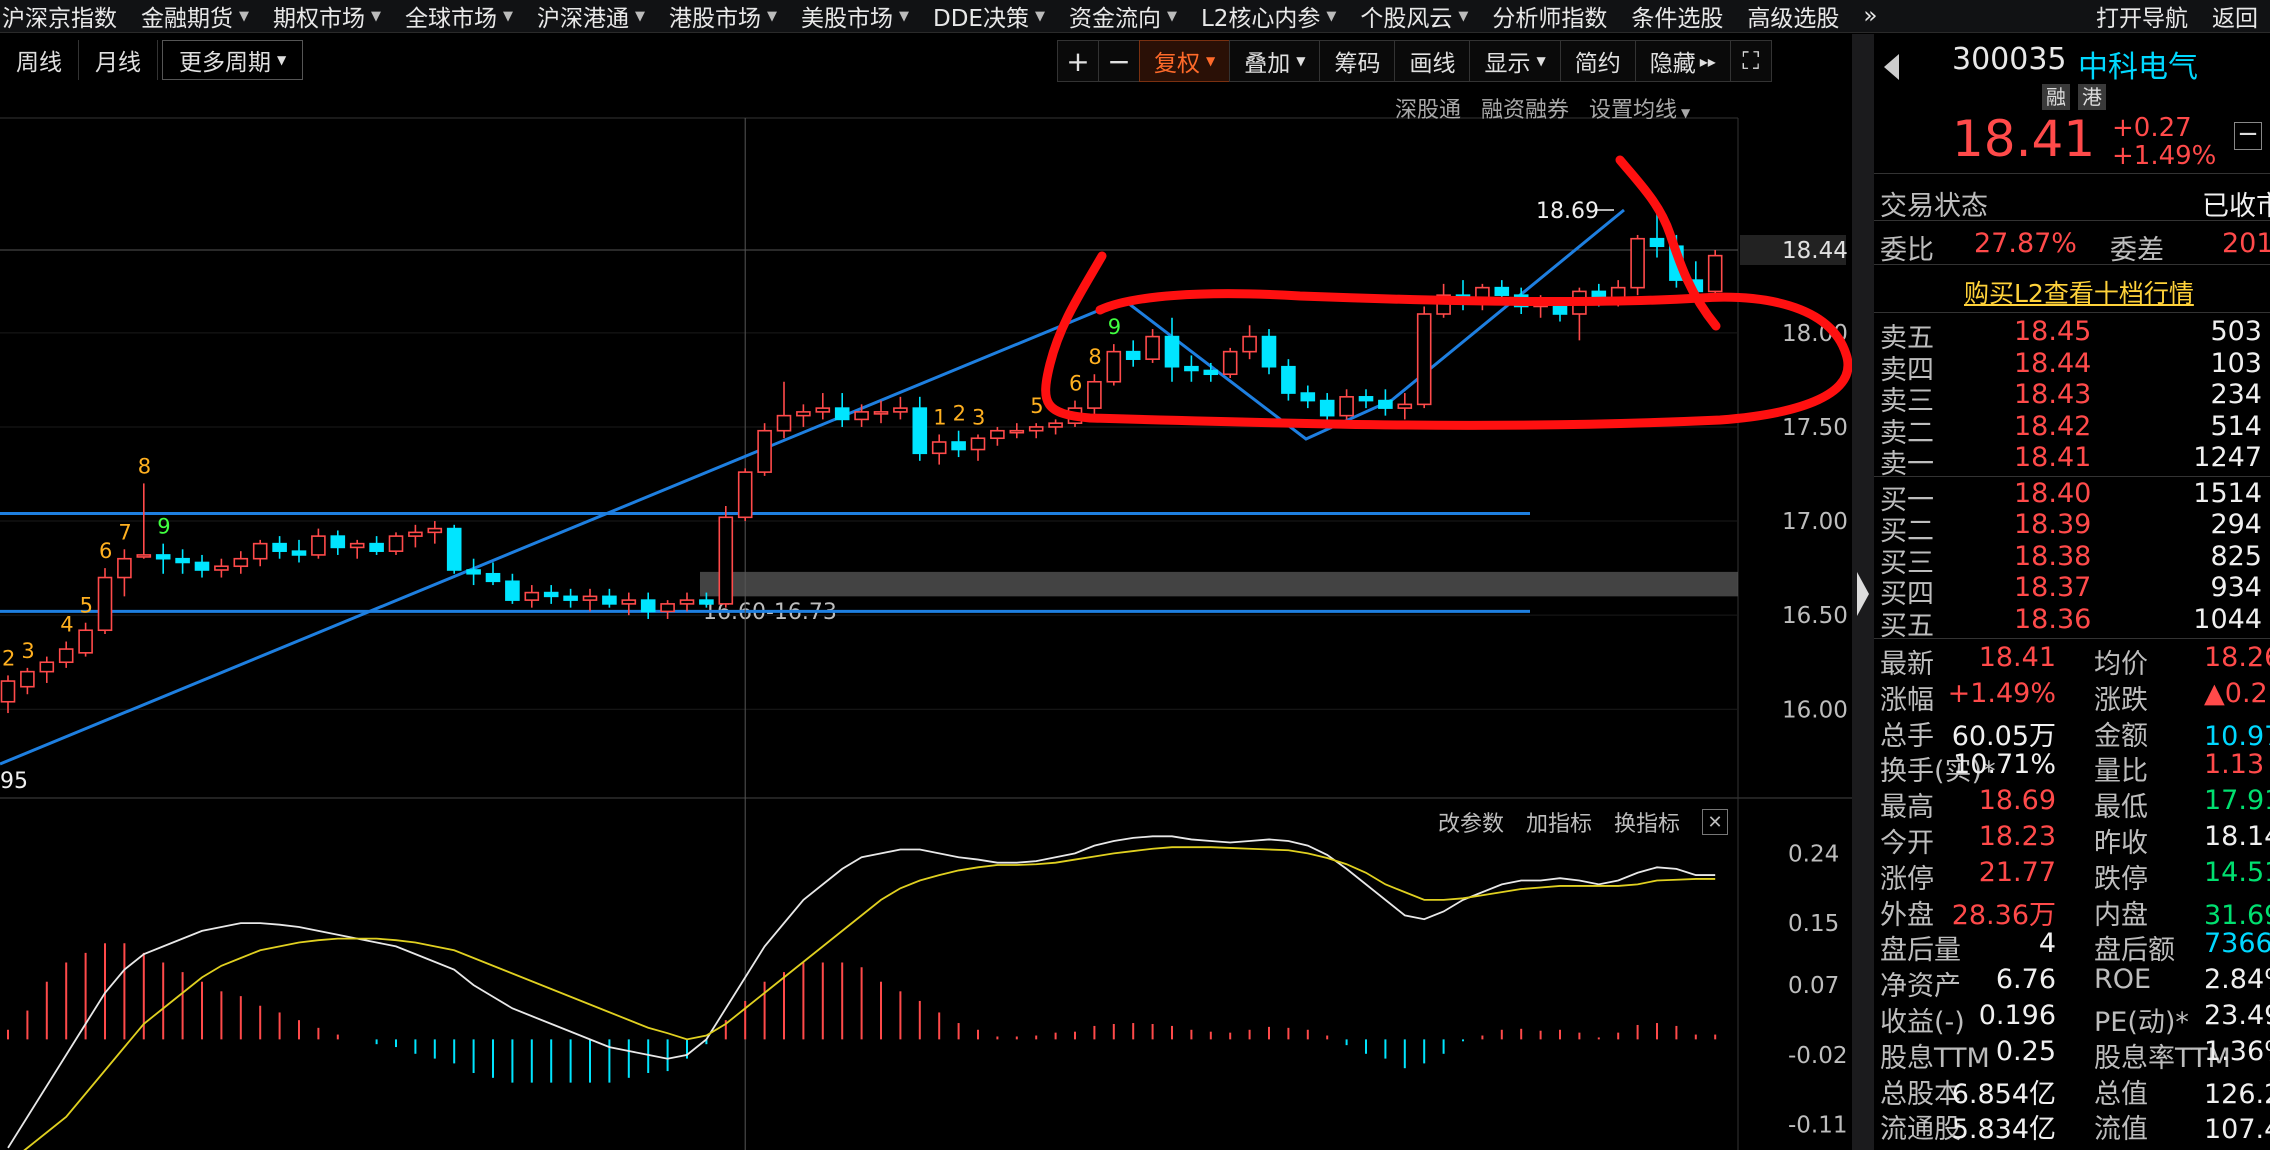  I want to click on stat-value: 1.13, so click(2234, 765).